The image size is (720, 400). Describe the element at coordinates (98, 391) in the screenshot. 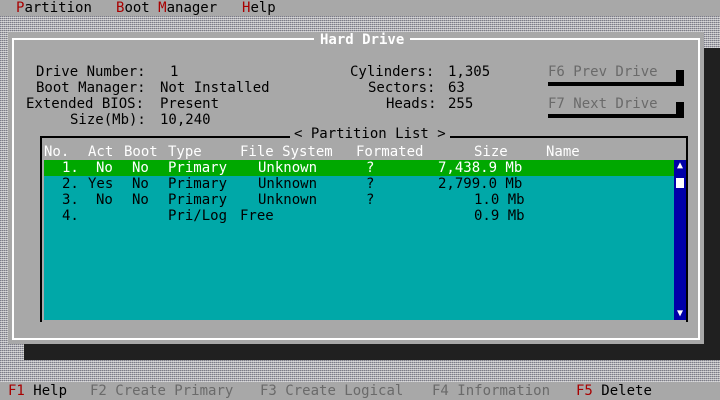

I see `f2-key-label: F2` at that location.